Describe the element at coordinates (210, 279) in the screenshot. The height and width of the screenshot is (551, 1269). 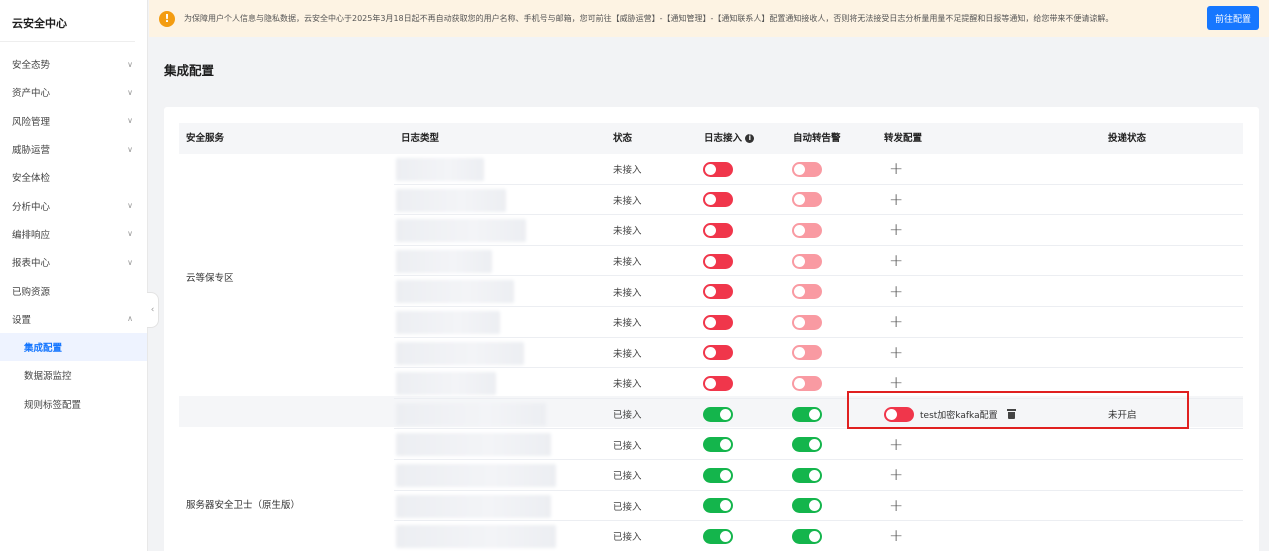
I see `service-name: 云等保专区` at that location.